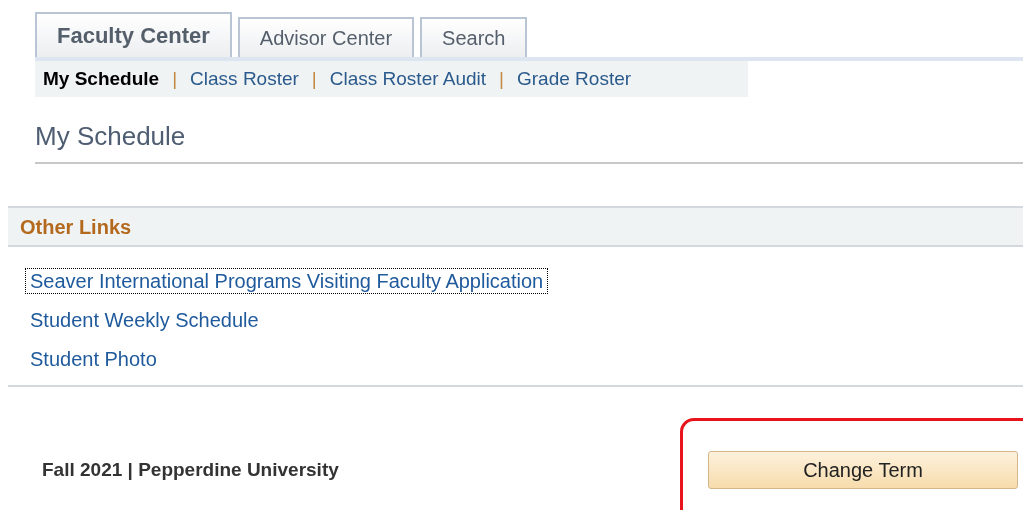 The width and height of the screenshot is (1023, 510). Describe the element at coordinates (326, 37) in the screenshot. I see `tab: Advisor Center` at that location.